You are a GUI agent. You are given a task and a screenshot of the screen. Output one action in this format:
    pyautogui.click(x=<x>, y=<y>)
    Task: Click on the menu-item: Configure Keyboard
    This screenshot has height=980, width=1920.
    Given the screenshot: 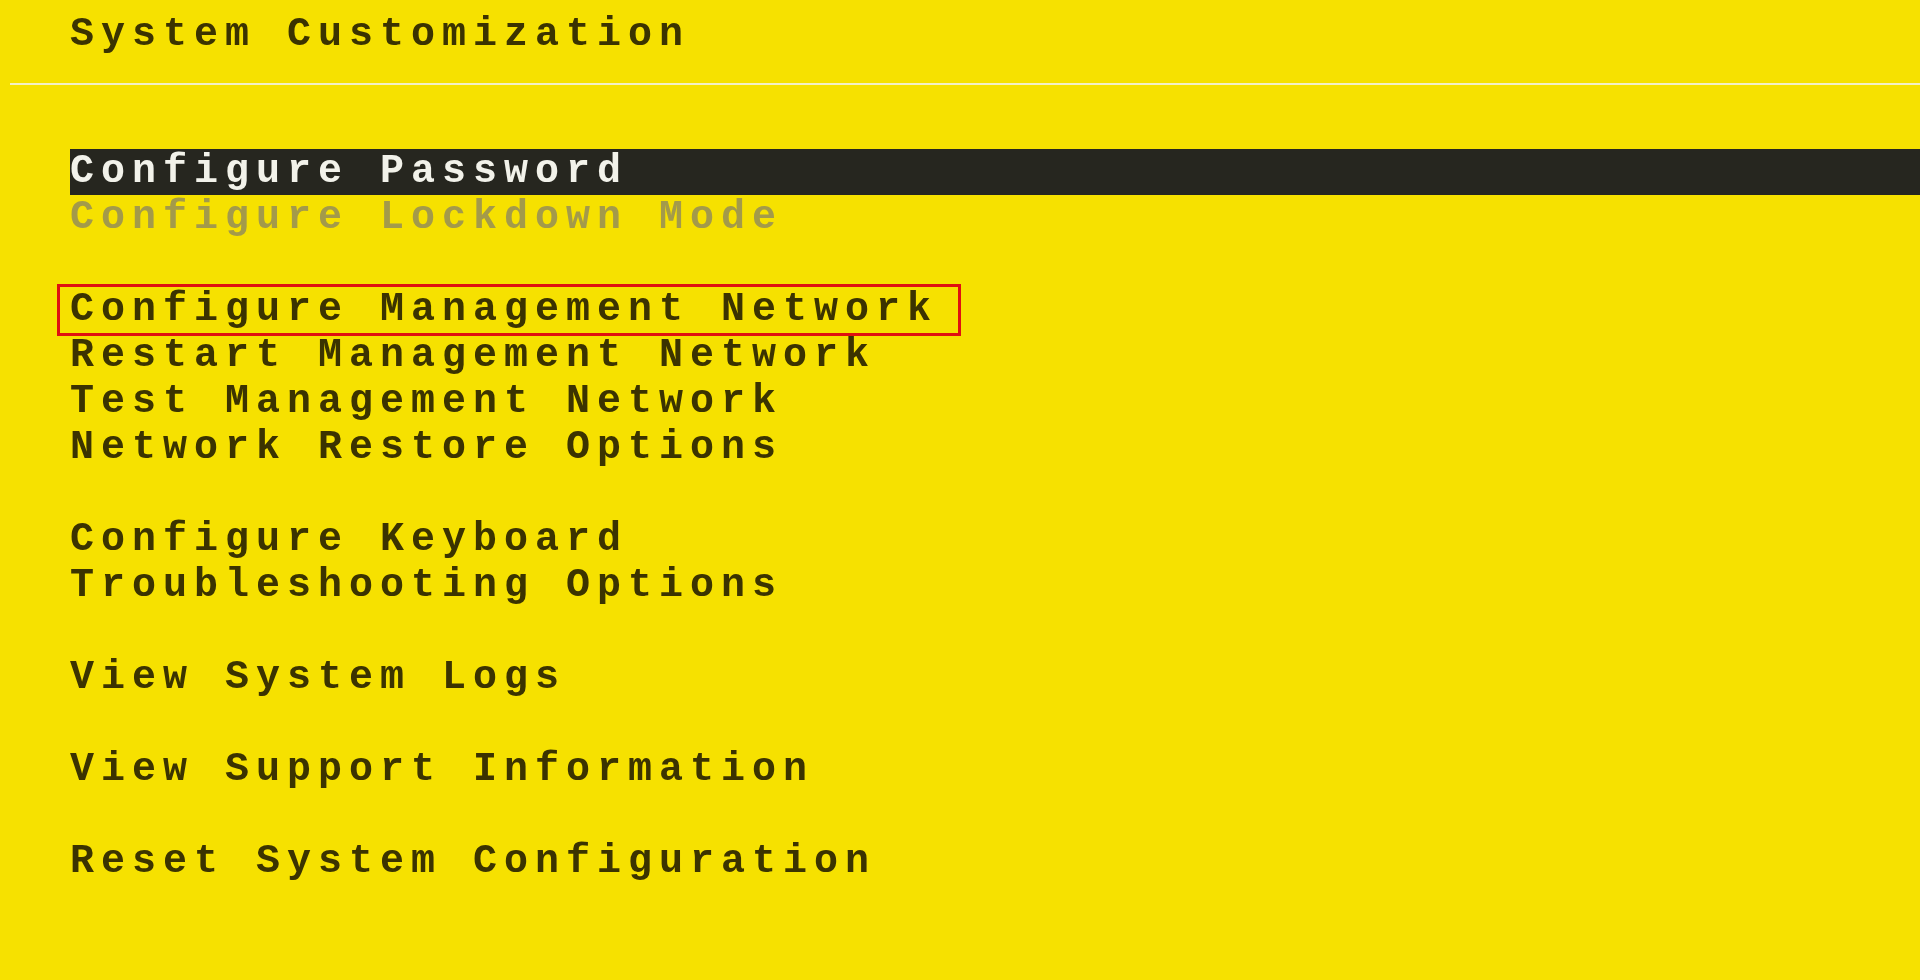 What is the action you would take?
    pyautogui.click(x=995, y=540)
    